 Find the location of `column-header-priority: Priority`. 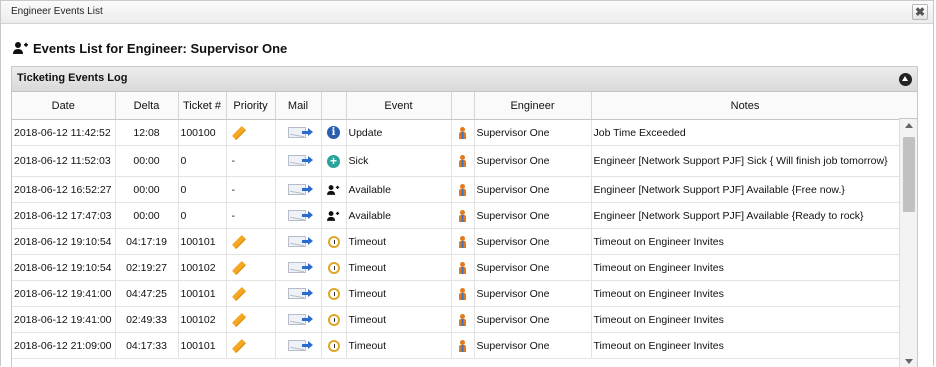

column-header-priority: Priority is located at coordinates (251, 106).